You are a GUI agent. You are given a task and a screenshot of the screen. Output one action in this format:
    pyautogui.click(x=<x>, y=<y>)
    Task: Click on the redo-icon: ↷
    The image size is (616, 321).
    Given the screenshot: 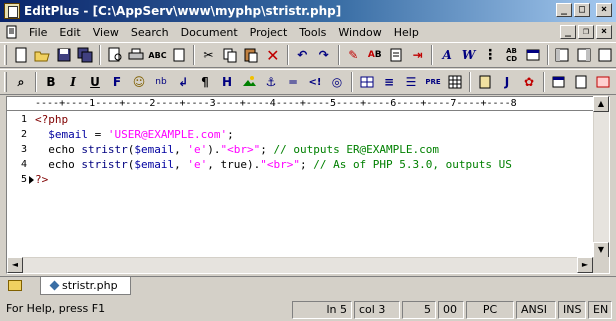 What is the action you would take?
    pyautogui.click(x=323, y=55)
    